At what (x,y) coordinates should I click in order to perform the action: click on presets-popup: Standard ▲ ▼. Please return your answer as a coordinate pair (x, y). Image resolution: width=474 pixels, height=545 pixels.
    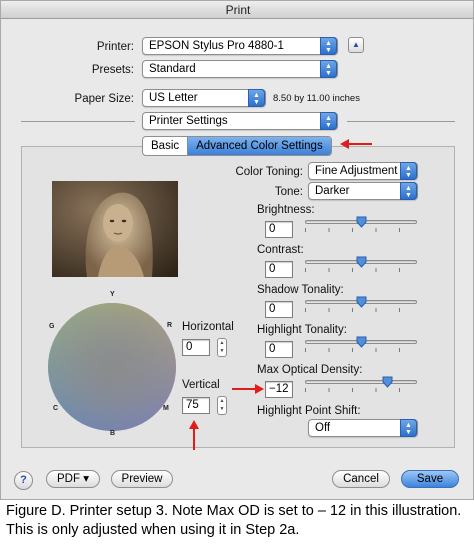
    Looking at the image, I should click on (240, 69).